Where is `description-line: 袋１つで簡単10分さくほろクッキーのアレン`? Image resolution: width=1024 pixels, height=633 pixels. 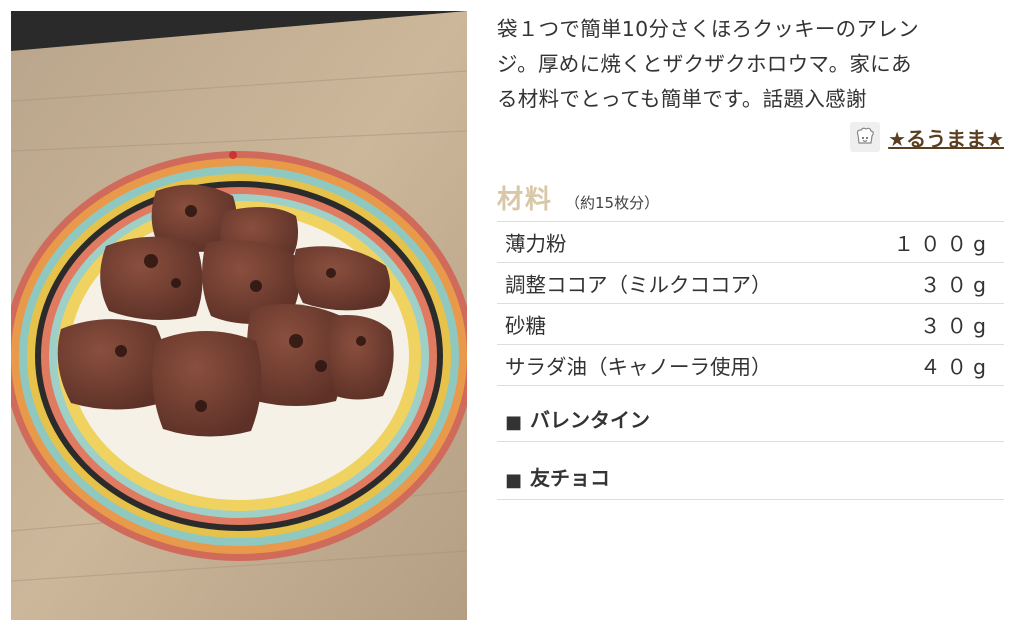
description-line: 袋１つで簡単10分さくほろクッキーのアレン is located at coordinates (708, 29).